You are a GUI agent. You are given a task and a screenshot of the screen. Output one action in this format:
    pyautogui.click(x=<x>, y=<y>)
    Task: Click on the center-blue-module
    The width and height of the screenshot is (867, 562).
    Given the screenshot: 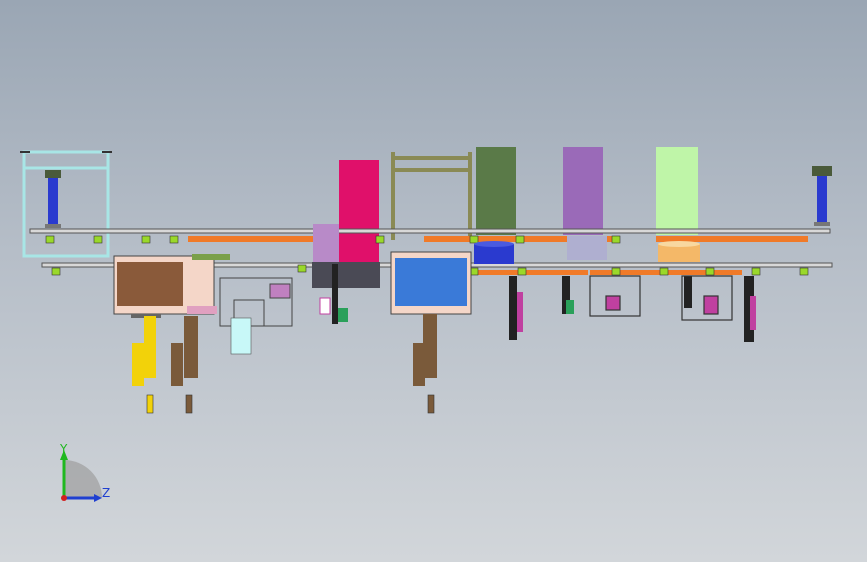 What is the action you would take?
    pyautogui.click(x=431, y=332)
    